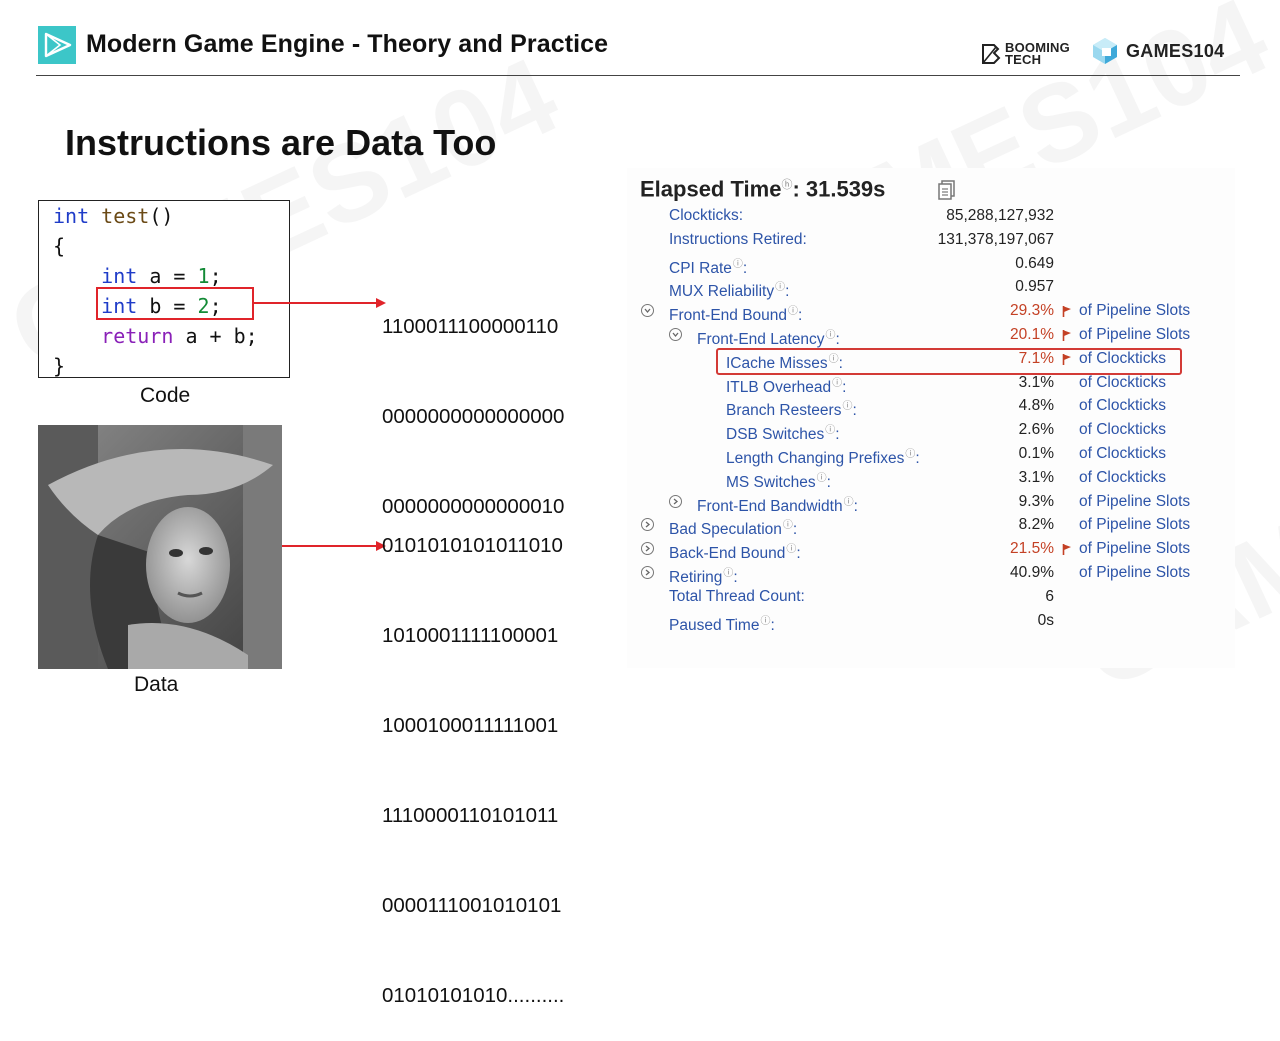 Image resolution: width=1280 pixels, height=1041 pixels. Describe the element at coordinates (1066, 312) in the screenshot. I see `warning-flag-icon` at that location.